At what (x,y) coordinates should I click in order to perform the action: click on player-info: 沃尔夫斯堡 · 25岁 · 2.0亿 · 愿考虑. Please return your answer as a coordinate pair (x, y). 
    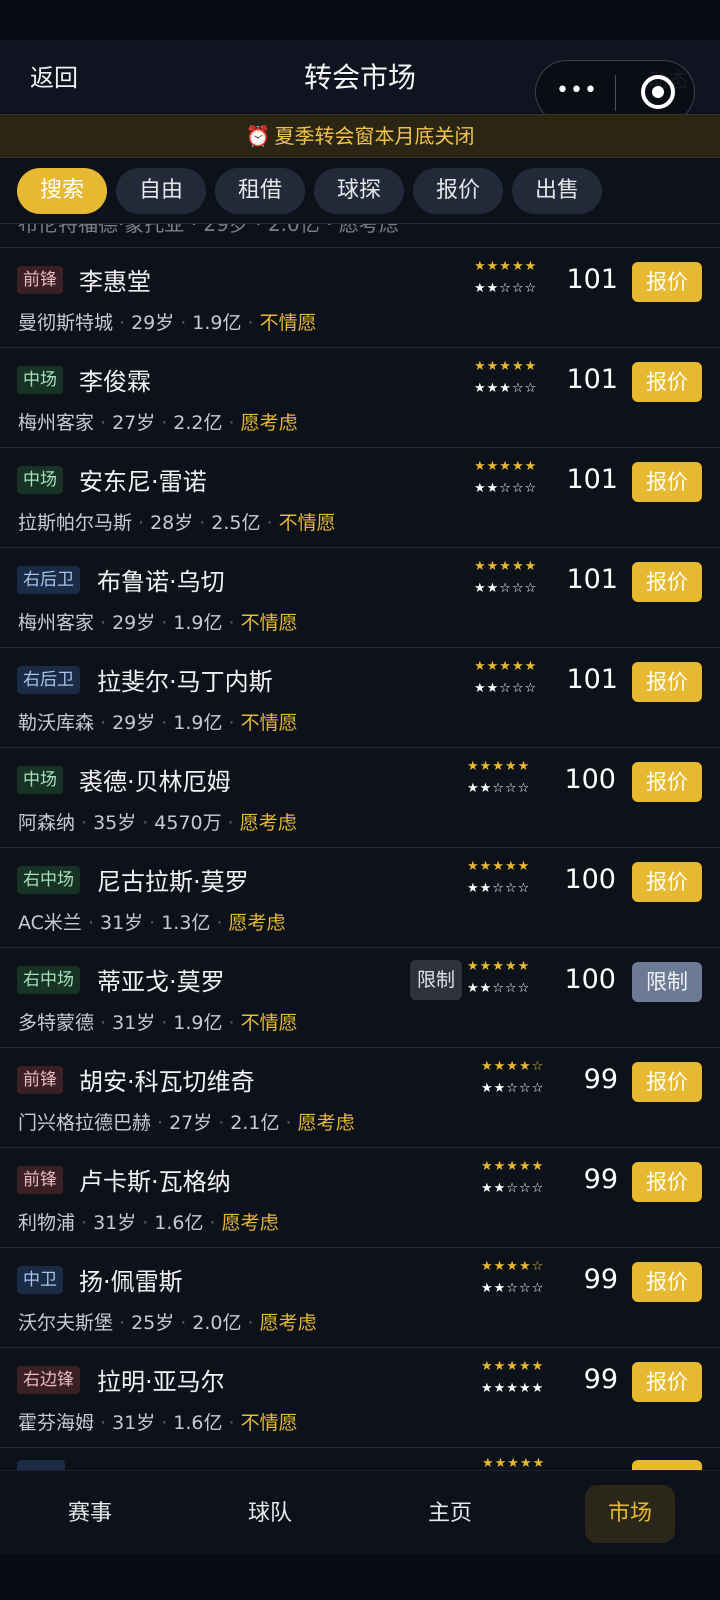
    Looking at the image, I should click on (167, 1323).